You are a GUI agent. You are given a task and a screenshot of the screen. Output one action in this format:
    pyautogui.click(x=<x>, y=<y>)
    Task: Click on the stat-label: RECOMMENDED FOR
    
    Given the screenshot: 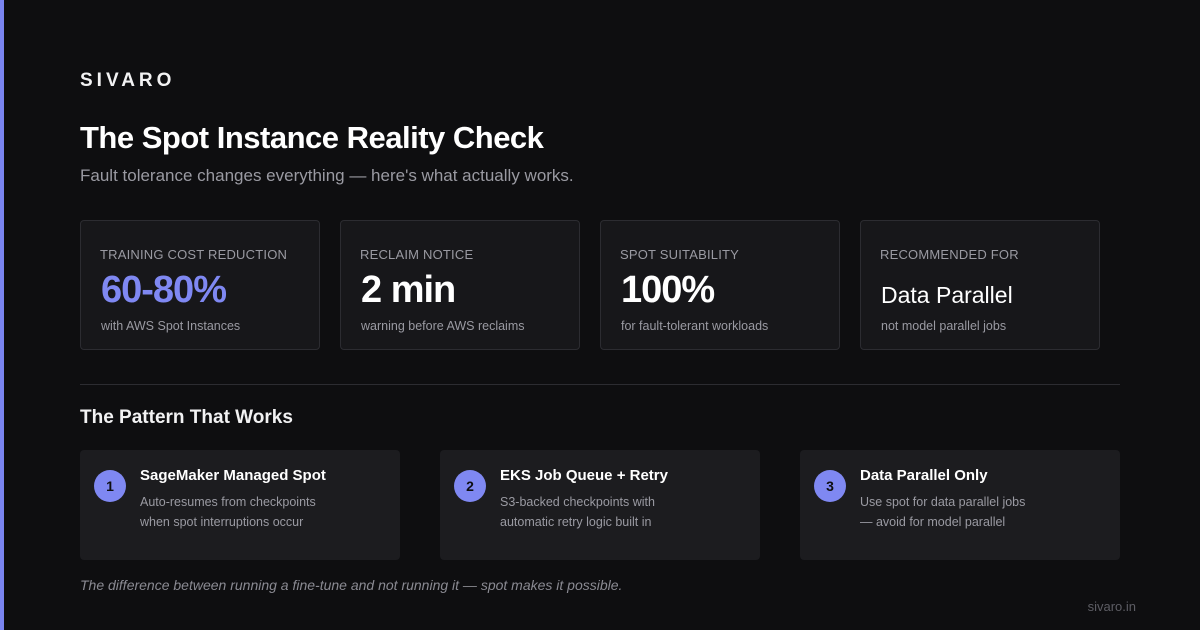 What is the action you would take?
    pyautogui.click(x=949, y=254)
    